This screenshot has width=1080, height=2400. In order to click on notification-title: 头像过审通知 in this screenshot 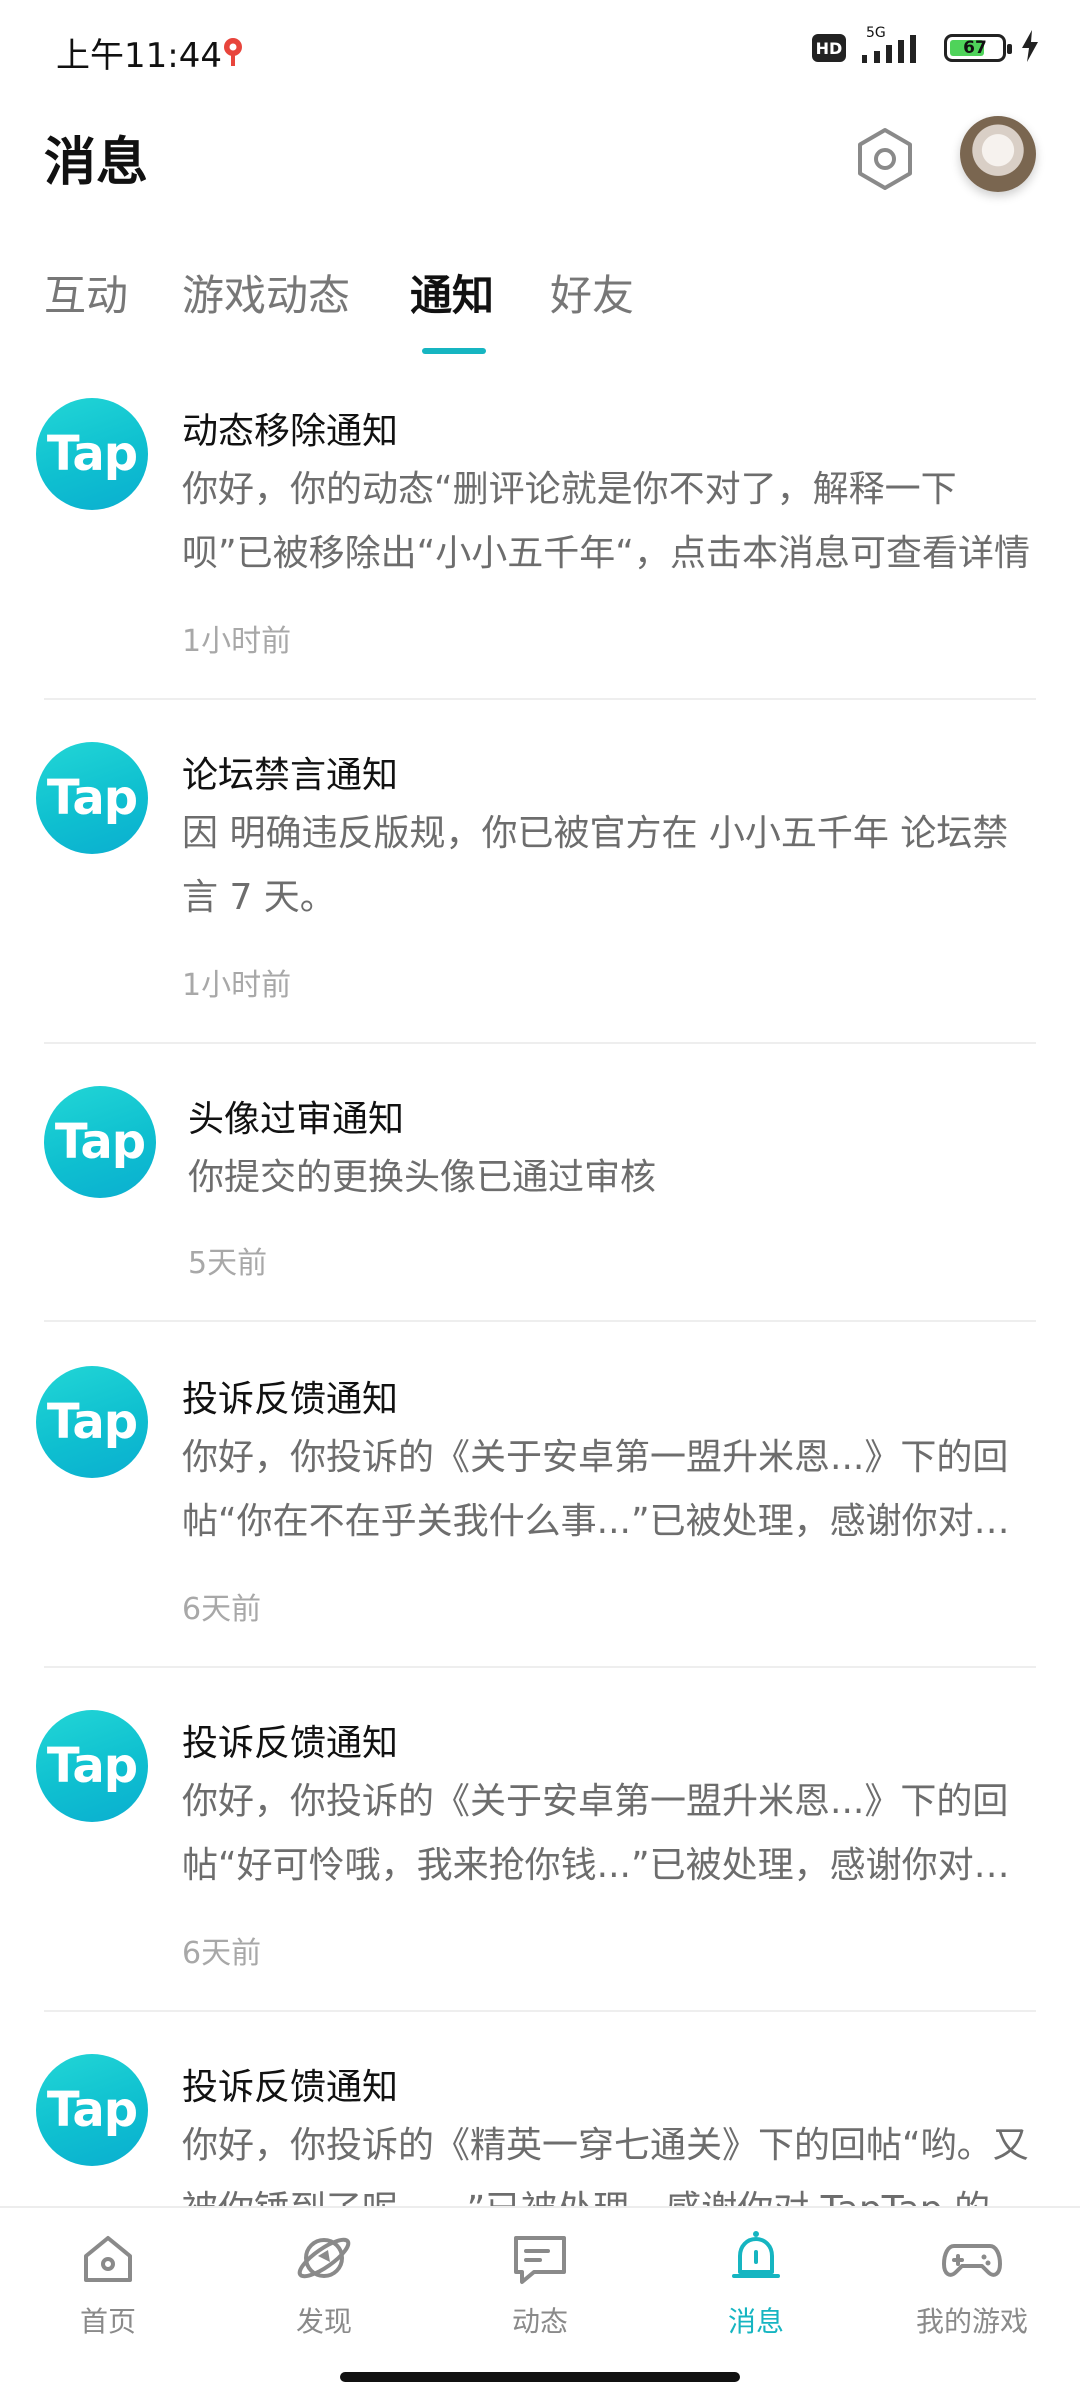, I will do `click(296, 1119)`.